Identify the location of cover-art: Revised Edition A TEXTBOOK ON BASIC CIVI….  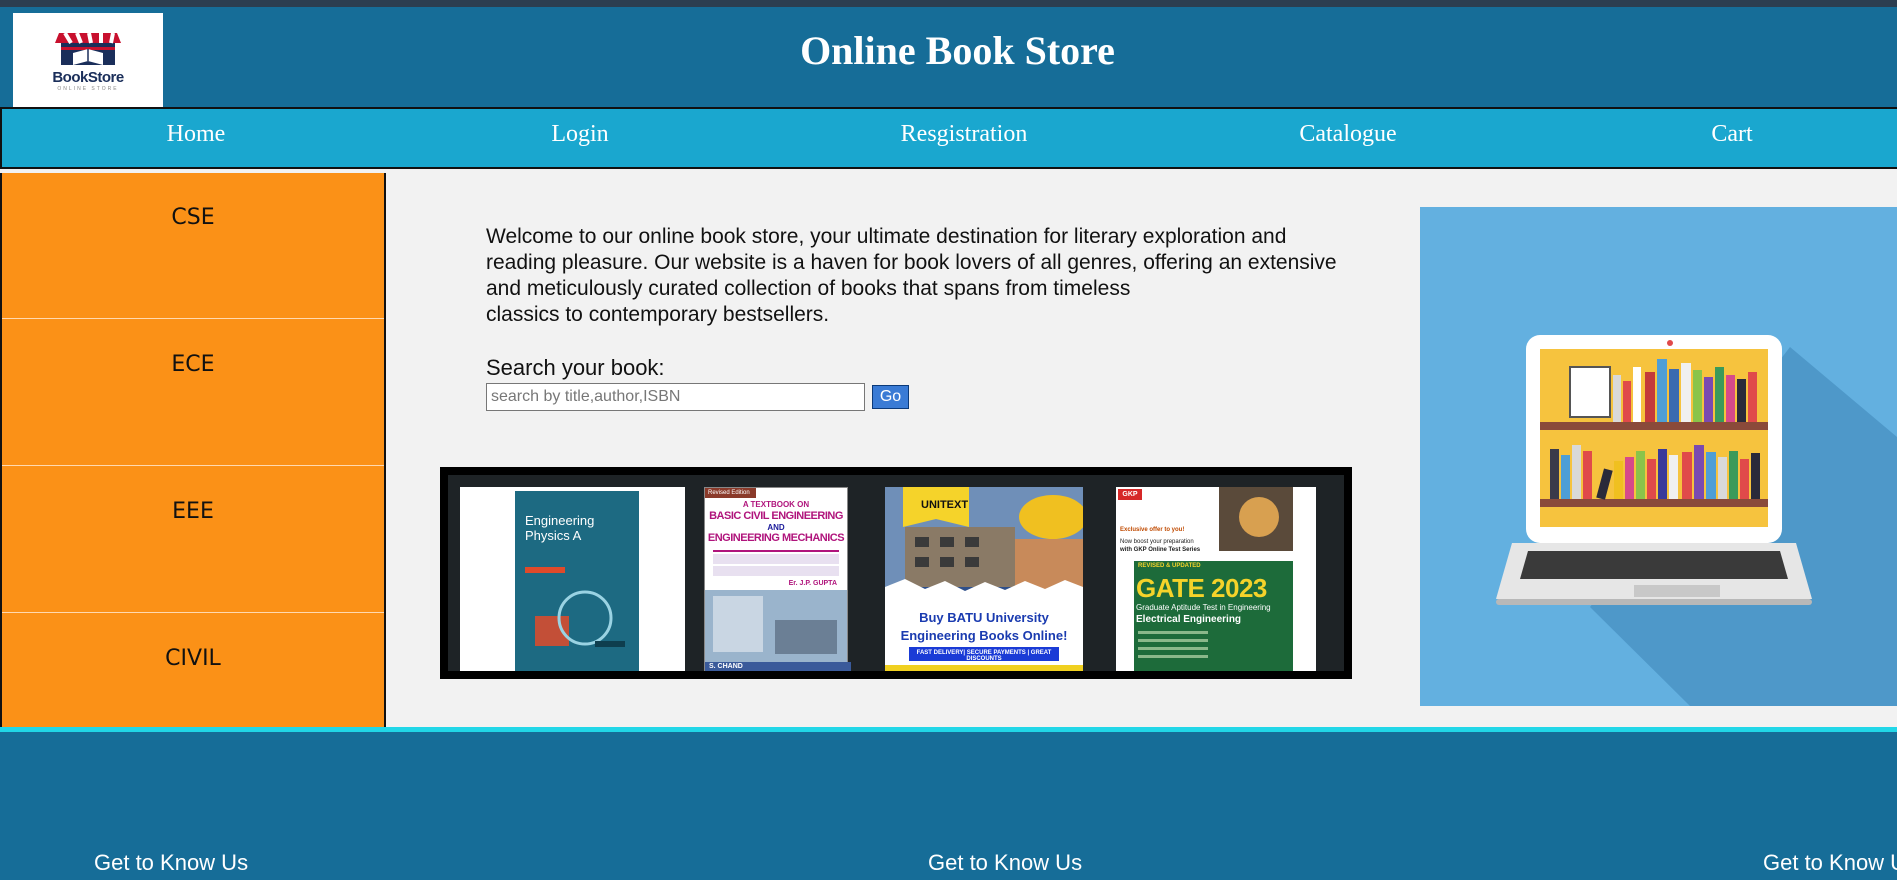
(777, 579).